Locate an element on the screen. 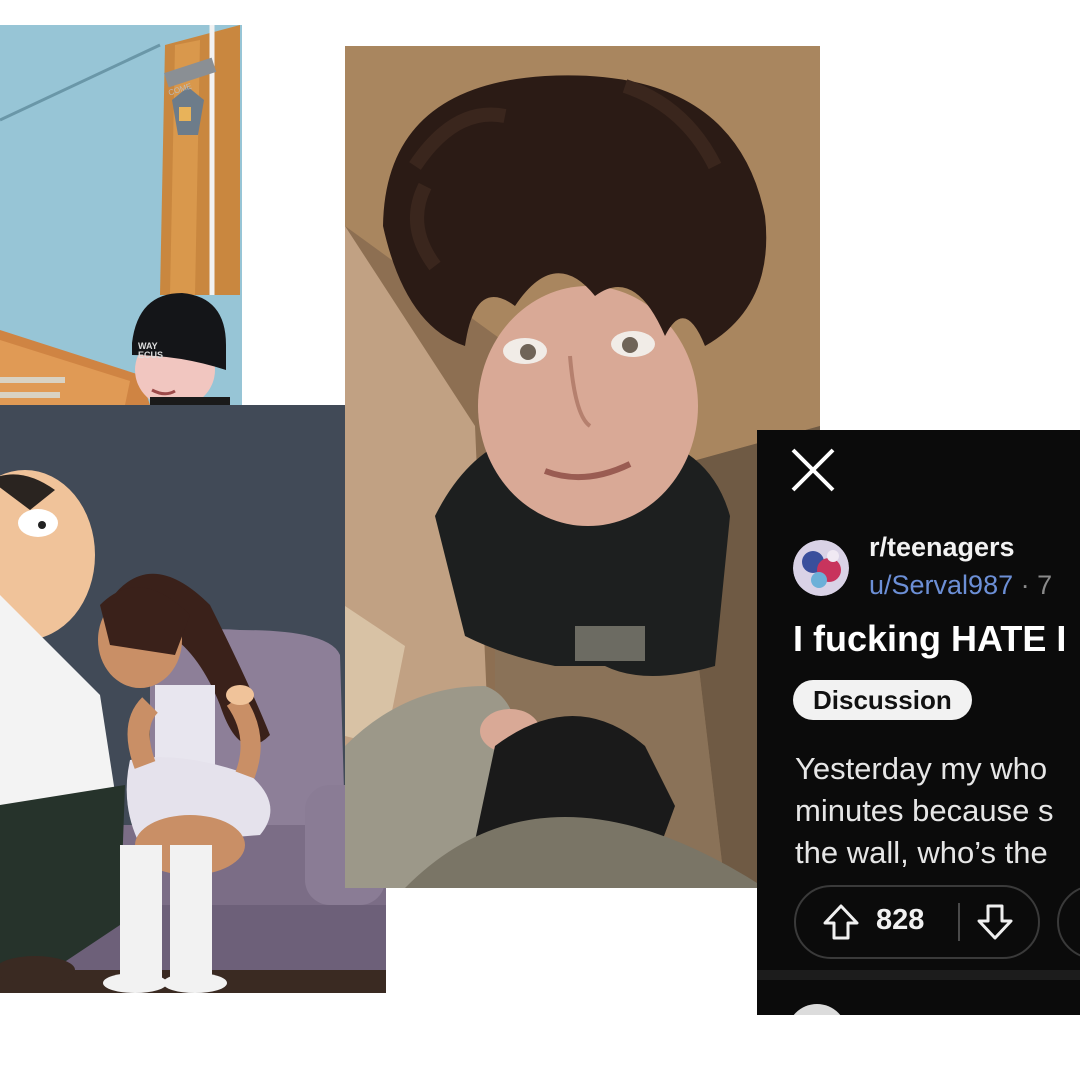 The width and height of the screenshot is (1080, 1080). arrow-down-icon is located at coordinates (995, 922).